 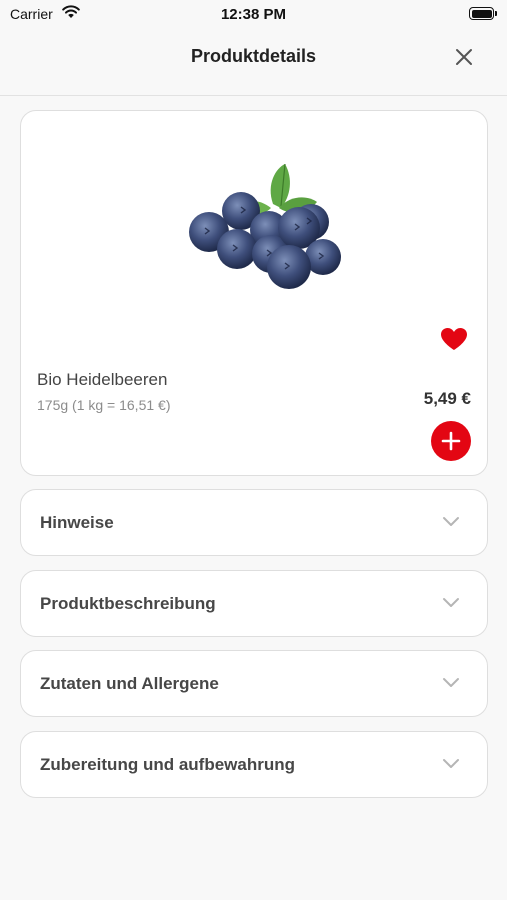 I want to click on favorite-button, so click(x=455, y=340).